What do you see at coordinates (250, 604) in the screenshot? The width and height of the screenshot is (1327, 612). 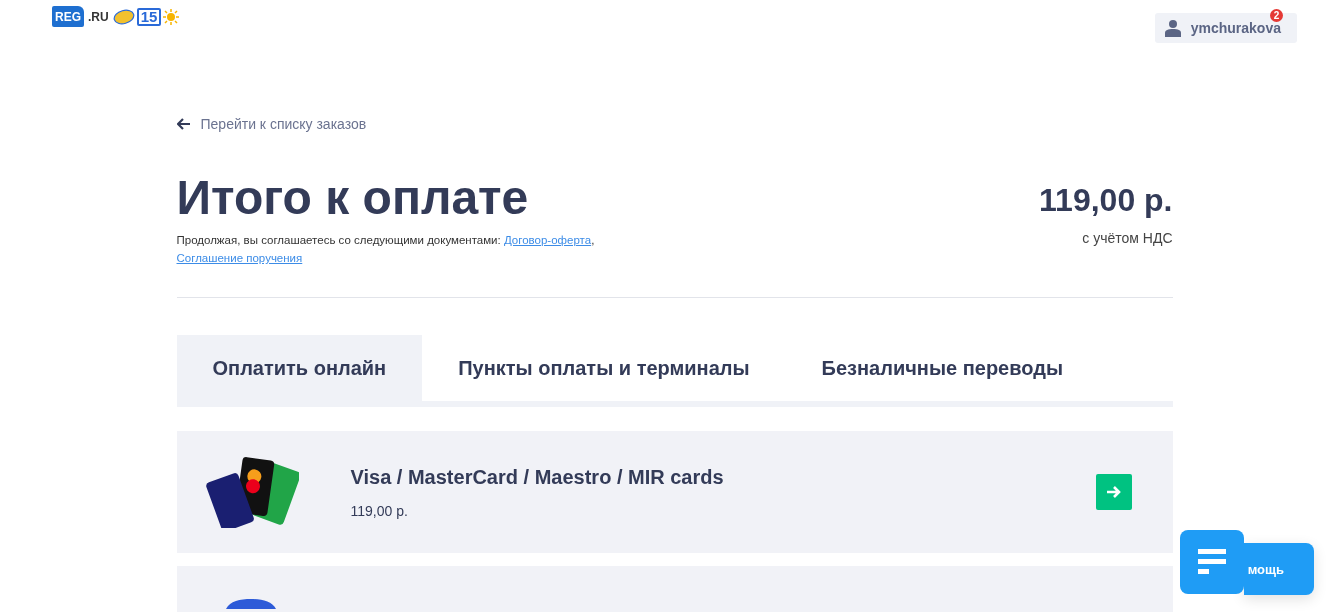 I see `wallet-logo-icon` at bounding box center [250, 604].